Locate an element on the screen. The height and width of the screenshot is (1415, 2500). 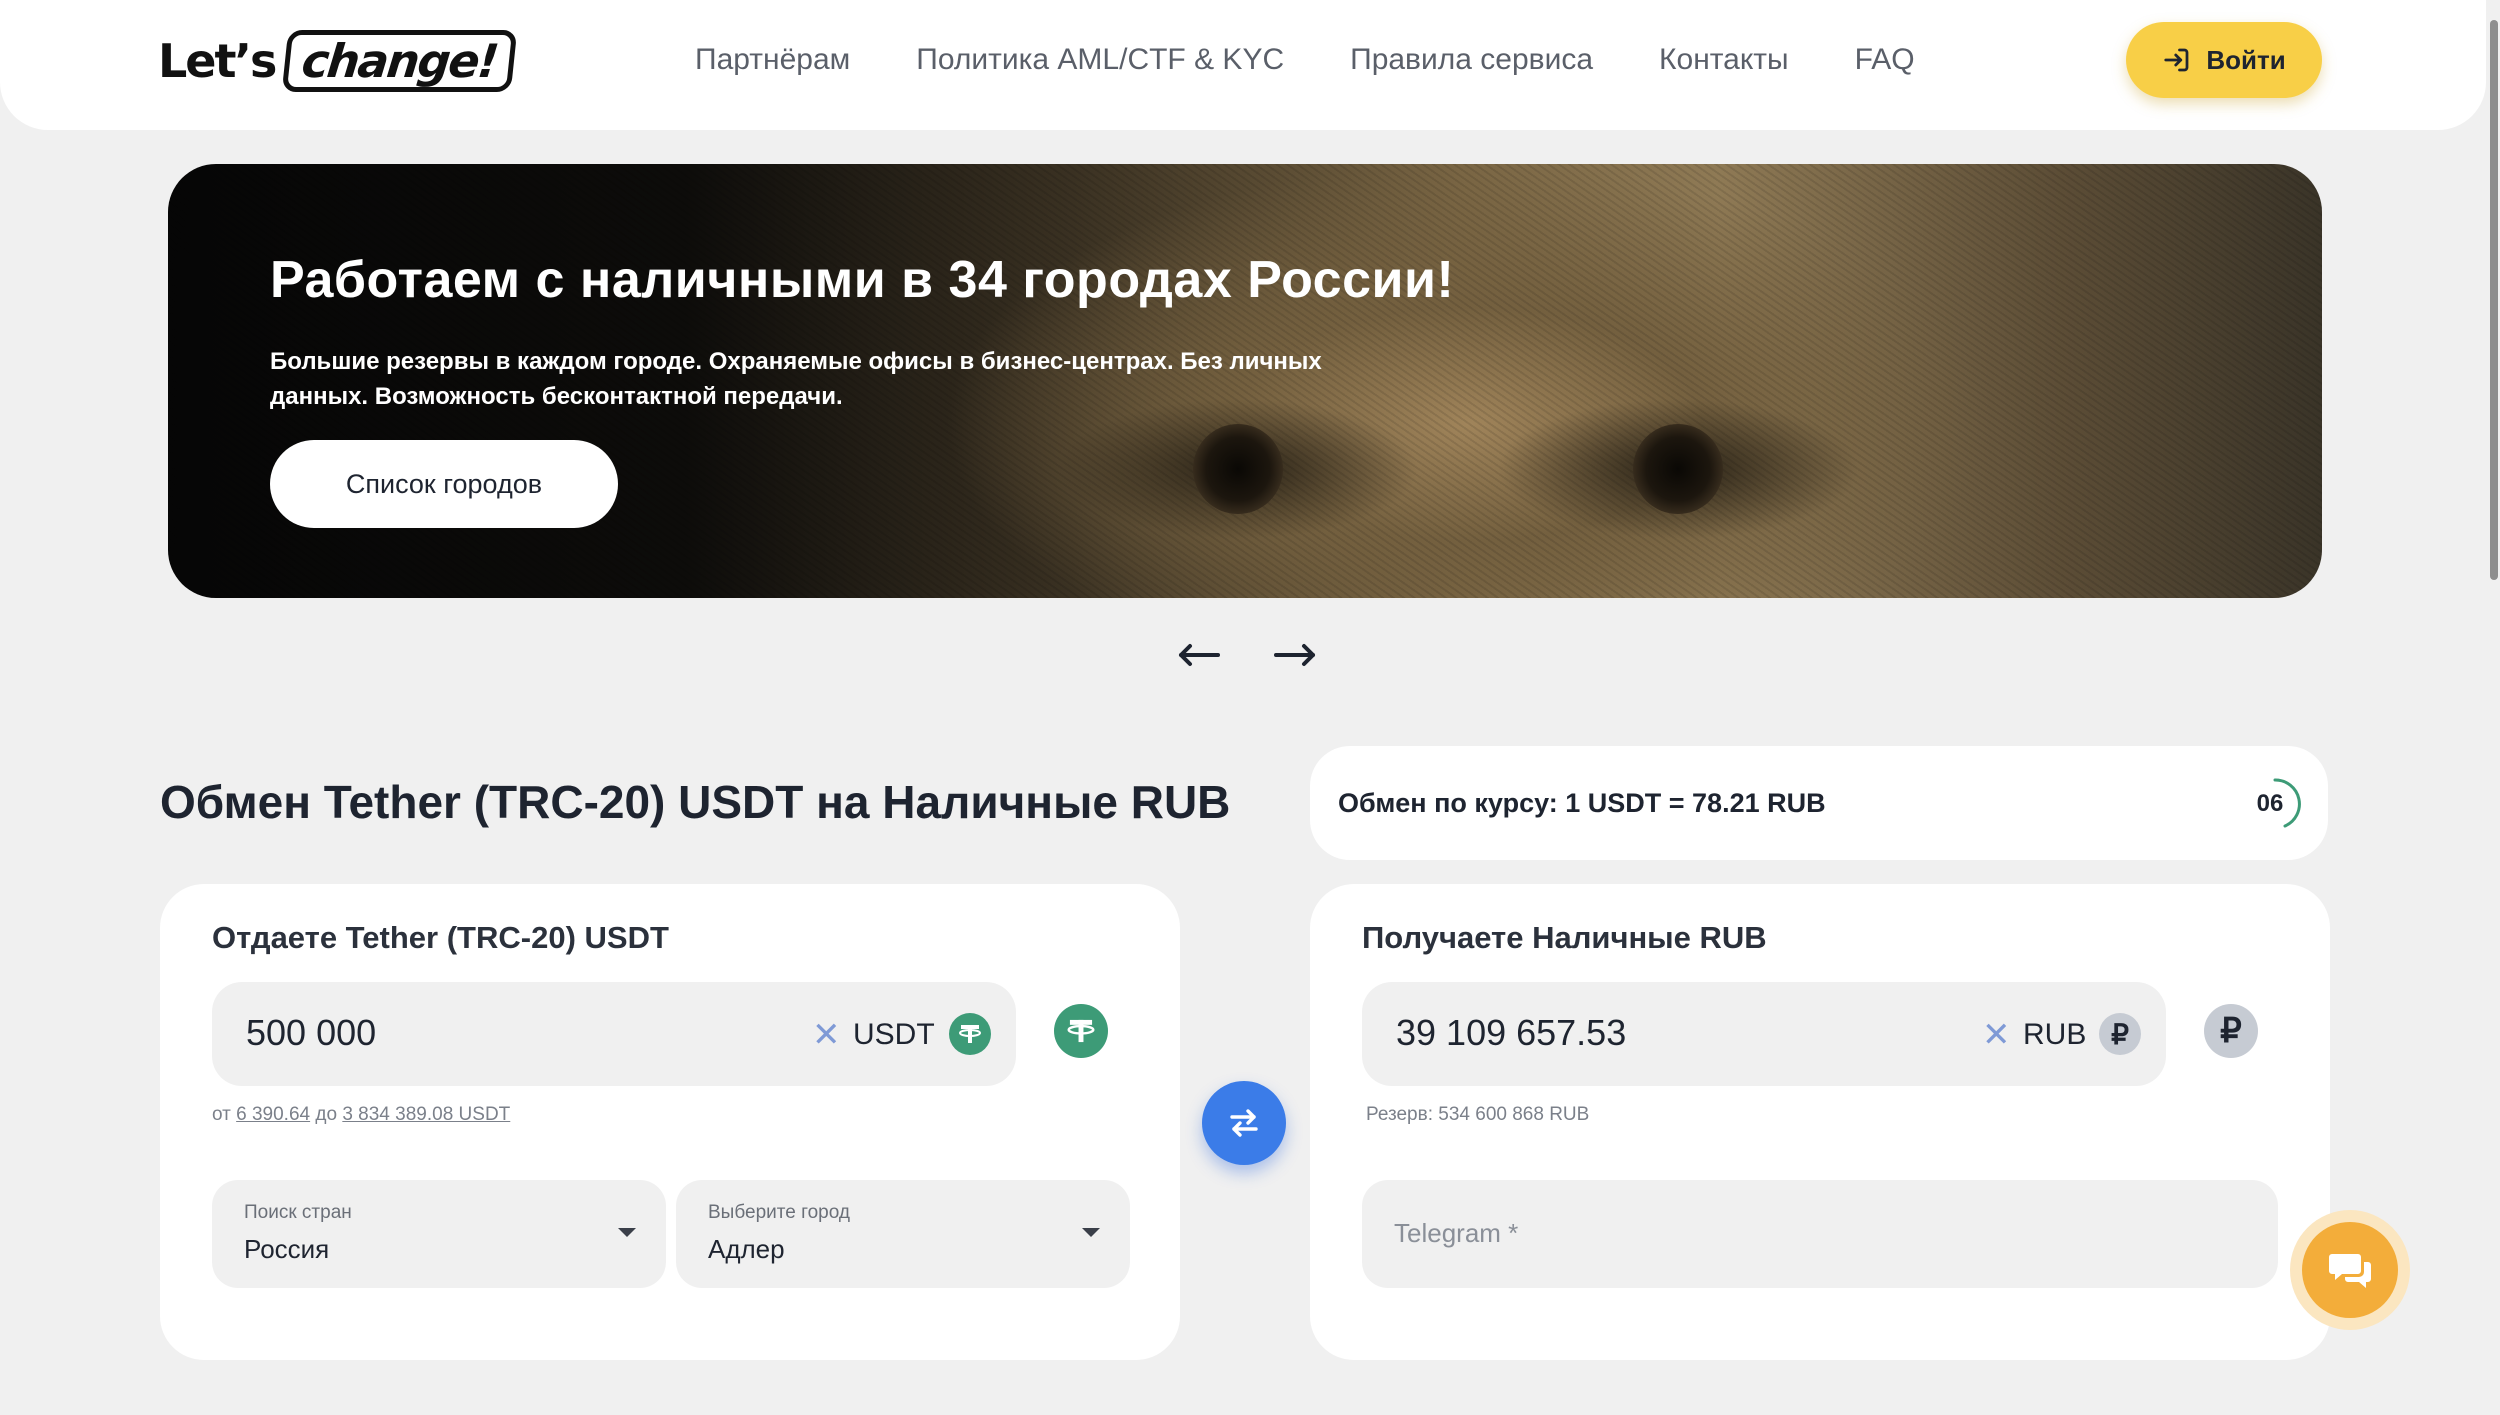
ruble-currency-selector-icon: ₽ is located at coordinates (2231, 1031).